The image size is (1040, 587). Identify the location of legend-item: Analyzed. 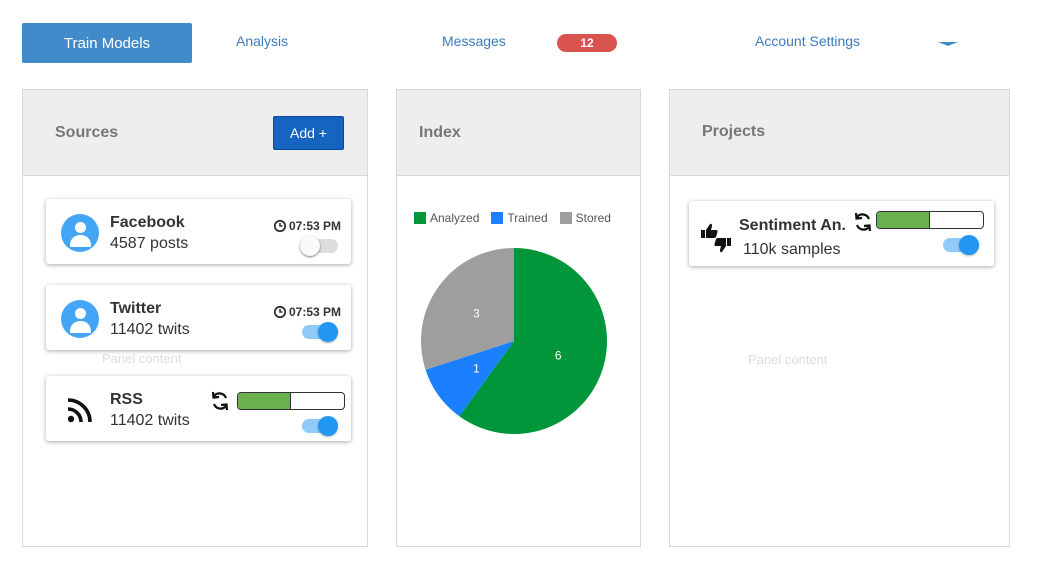
(446, 218).